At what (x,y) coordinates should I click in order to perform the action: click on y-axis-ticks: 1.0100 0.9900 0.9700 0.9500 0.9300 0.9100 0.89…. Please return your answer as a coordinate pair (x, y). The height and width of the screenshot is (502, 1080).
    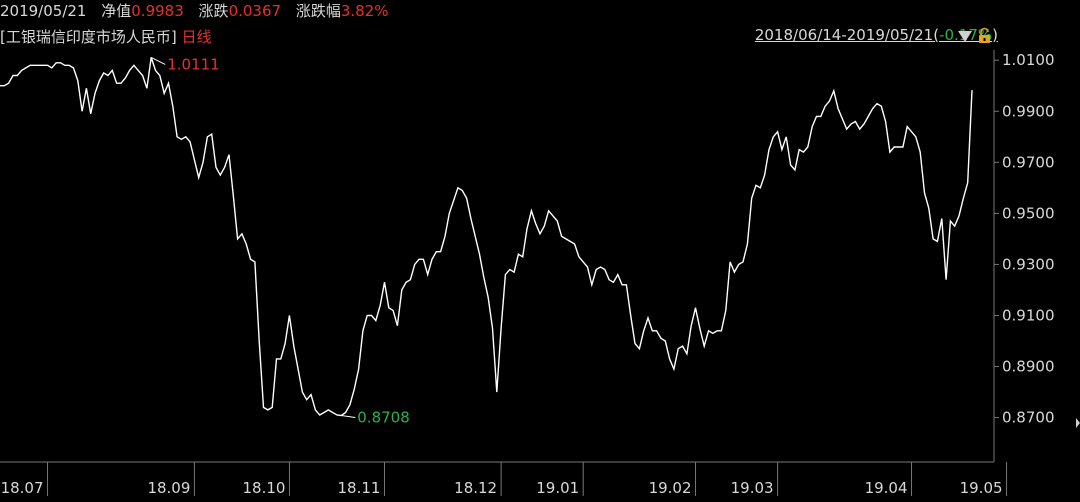
    Looking at the image, I should click on (1024, 239).